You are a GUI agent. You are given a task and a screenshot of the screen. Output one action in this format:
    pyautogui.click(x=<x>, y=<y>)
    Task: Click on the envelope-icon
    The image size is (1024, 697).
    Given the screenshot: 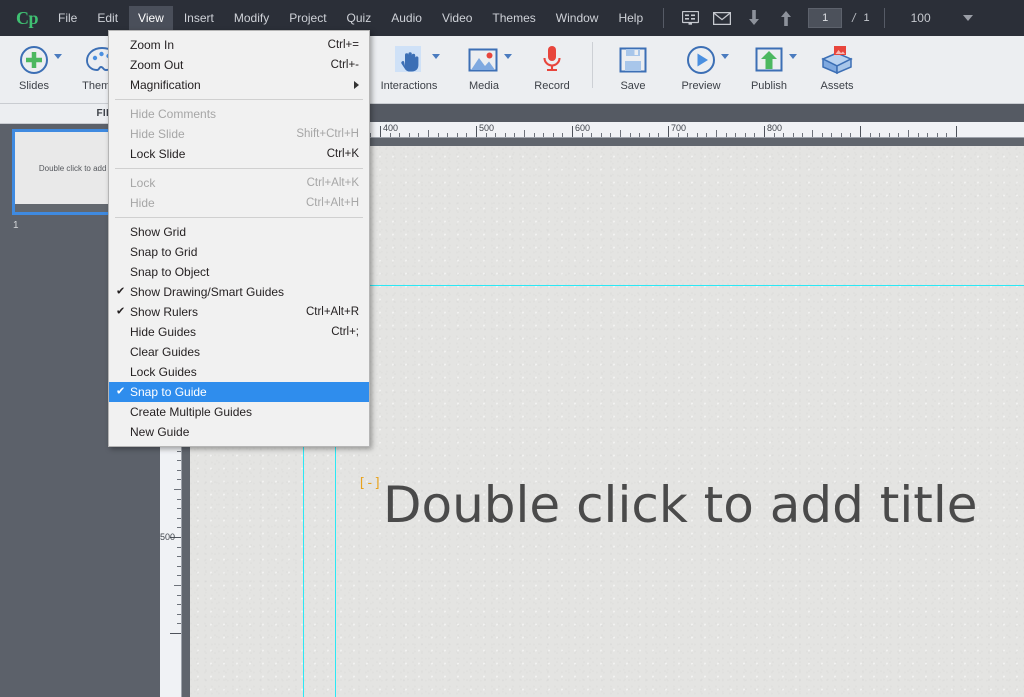 What is the action you would take?
    pyautogui.click(x=722, y=18)
    